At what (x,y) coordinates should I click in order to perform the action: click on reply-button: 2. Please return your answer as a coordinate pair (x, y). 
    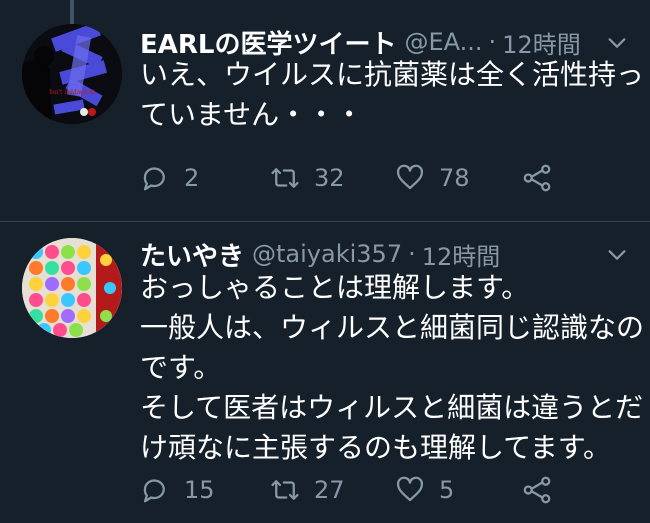
    Looking at the image, I should click on (169, 178).